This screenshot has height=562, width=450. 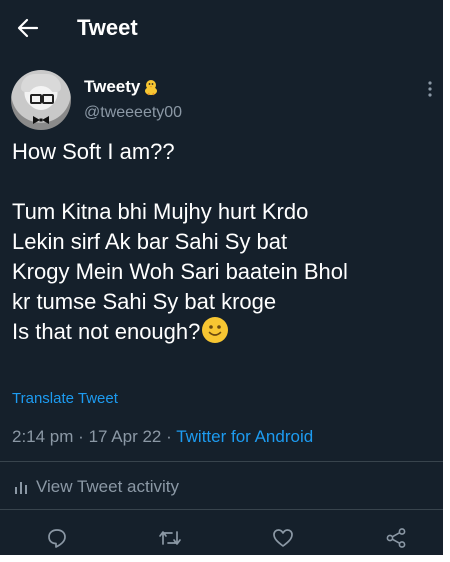 I want to click on view-tweet-activity-button: View Tweet activity, so click(x=96, y=487).